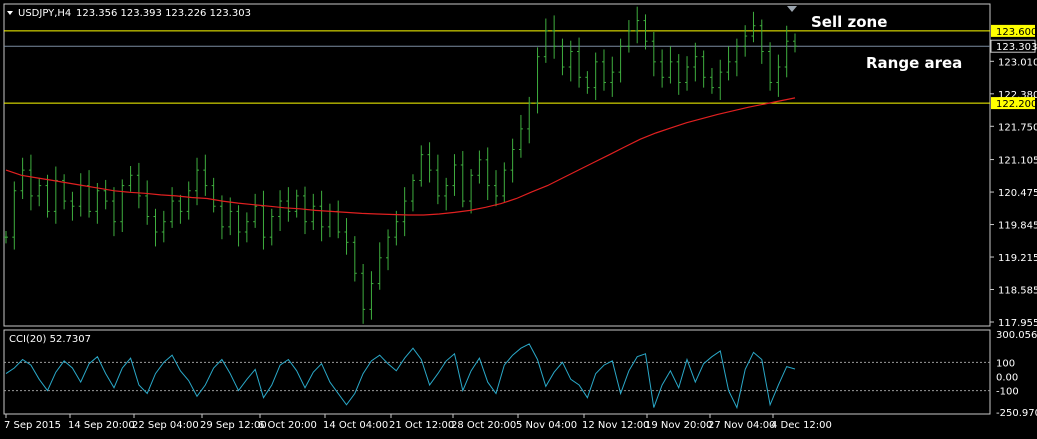  What do you see at coordinates (1017, 161) in the screenshot?
I see `price-tick-label: 121.105` at bounding box center [1017, 161].